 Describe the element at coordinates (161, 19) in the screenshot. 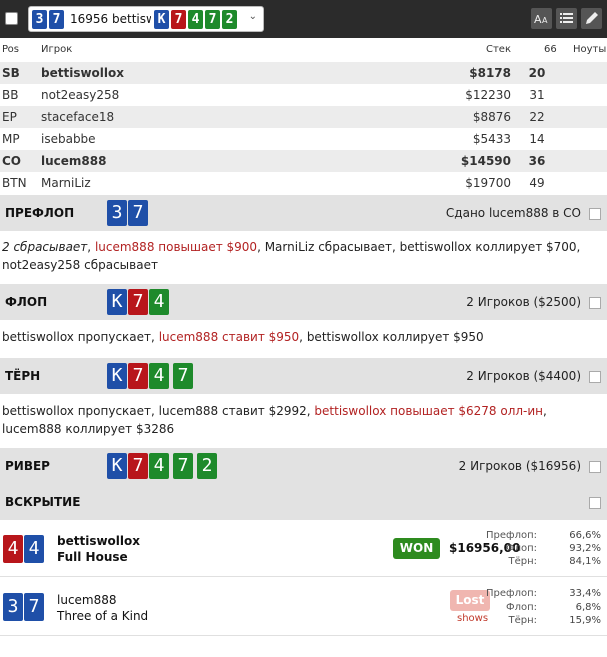

I see `board-card-1: K` at that location.